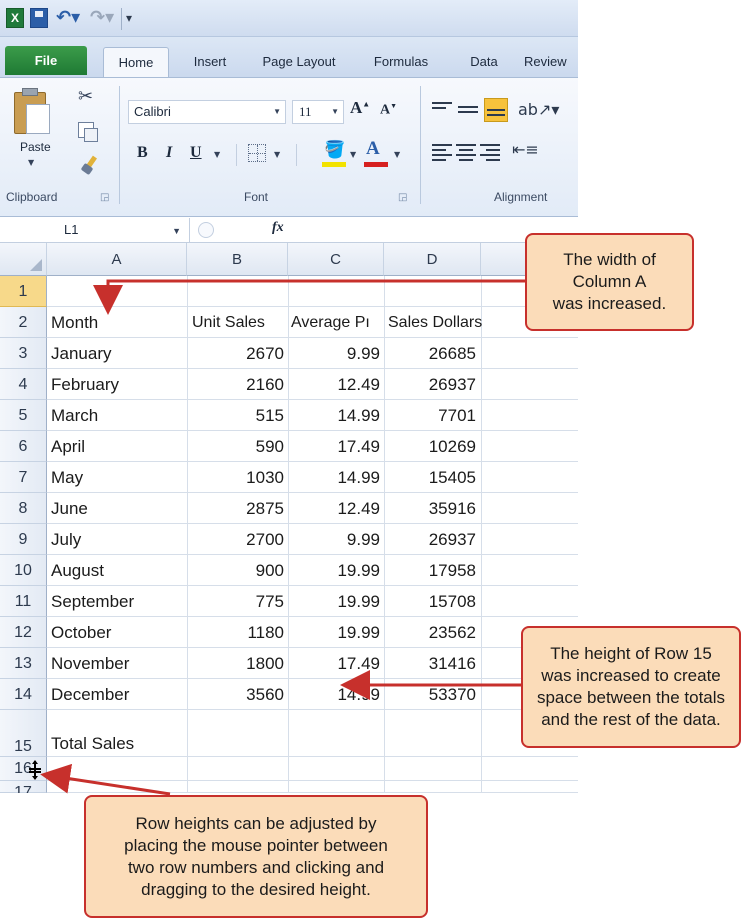 This screenshot has width=751, height=923. Describe the element at coordinates (334, 150) in the screenshot. I see `fill-color-icon: 🪣` at that location.